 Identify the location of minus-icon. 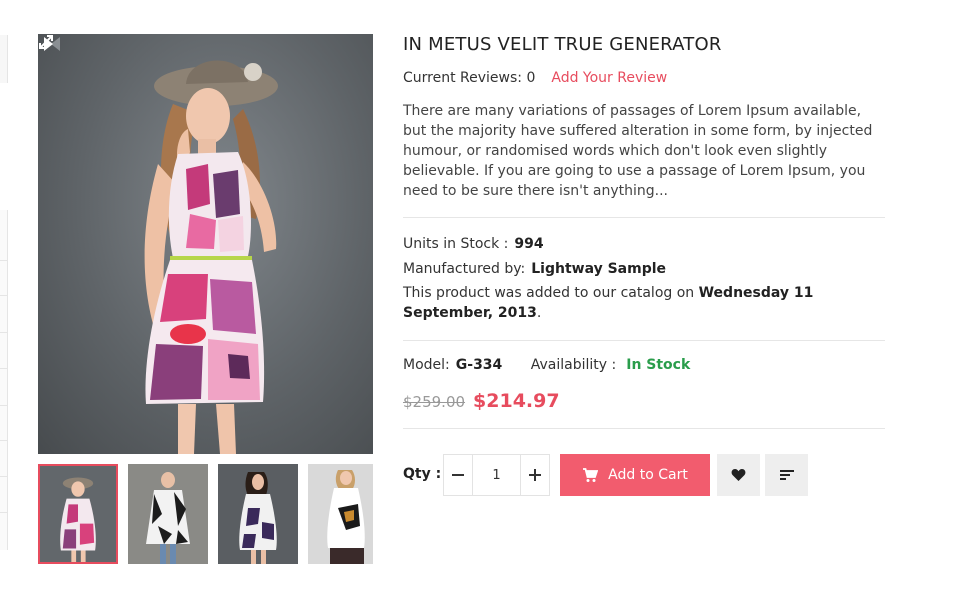
(458, 475).